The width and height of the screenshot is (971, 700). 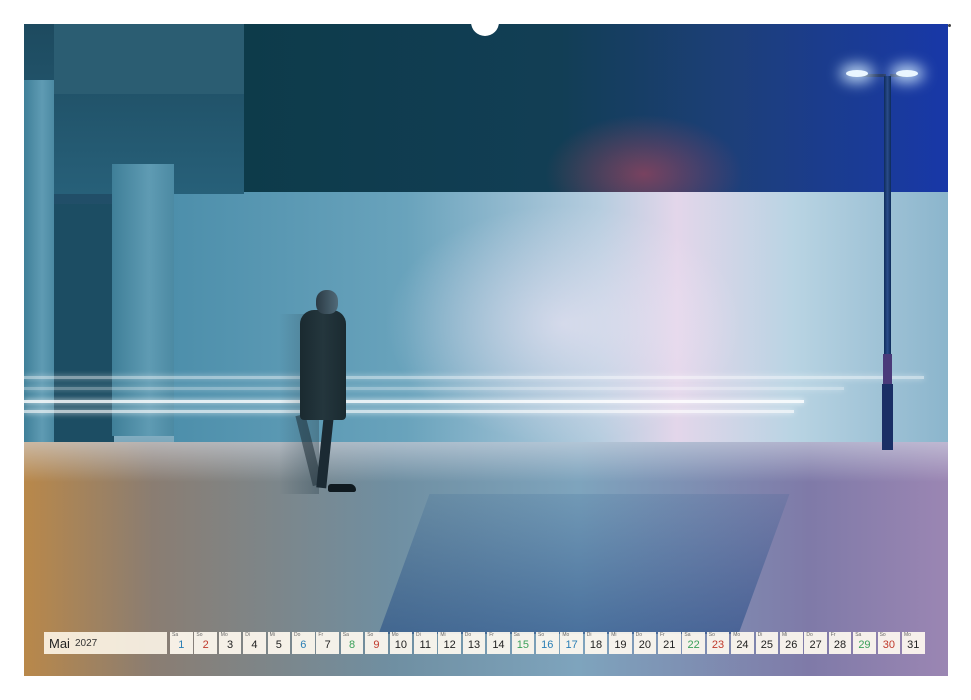 I want to click on day-number: 13, so click(x=474, y=645).